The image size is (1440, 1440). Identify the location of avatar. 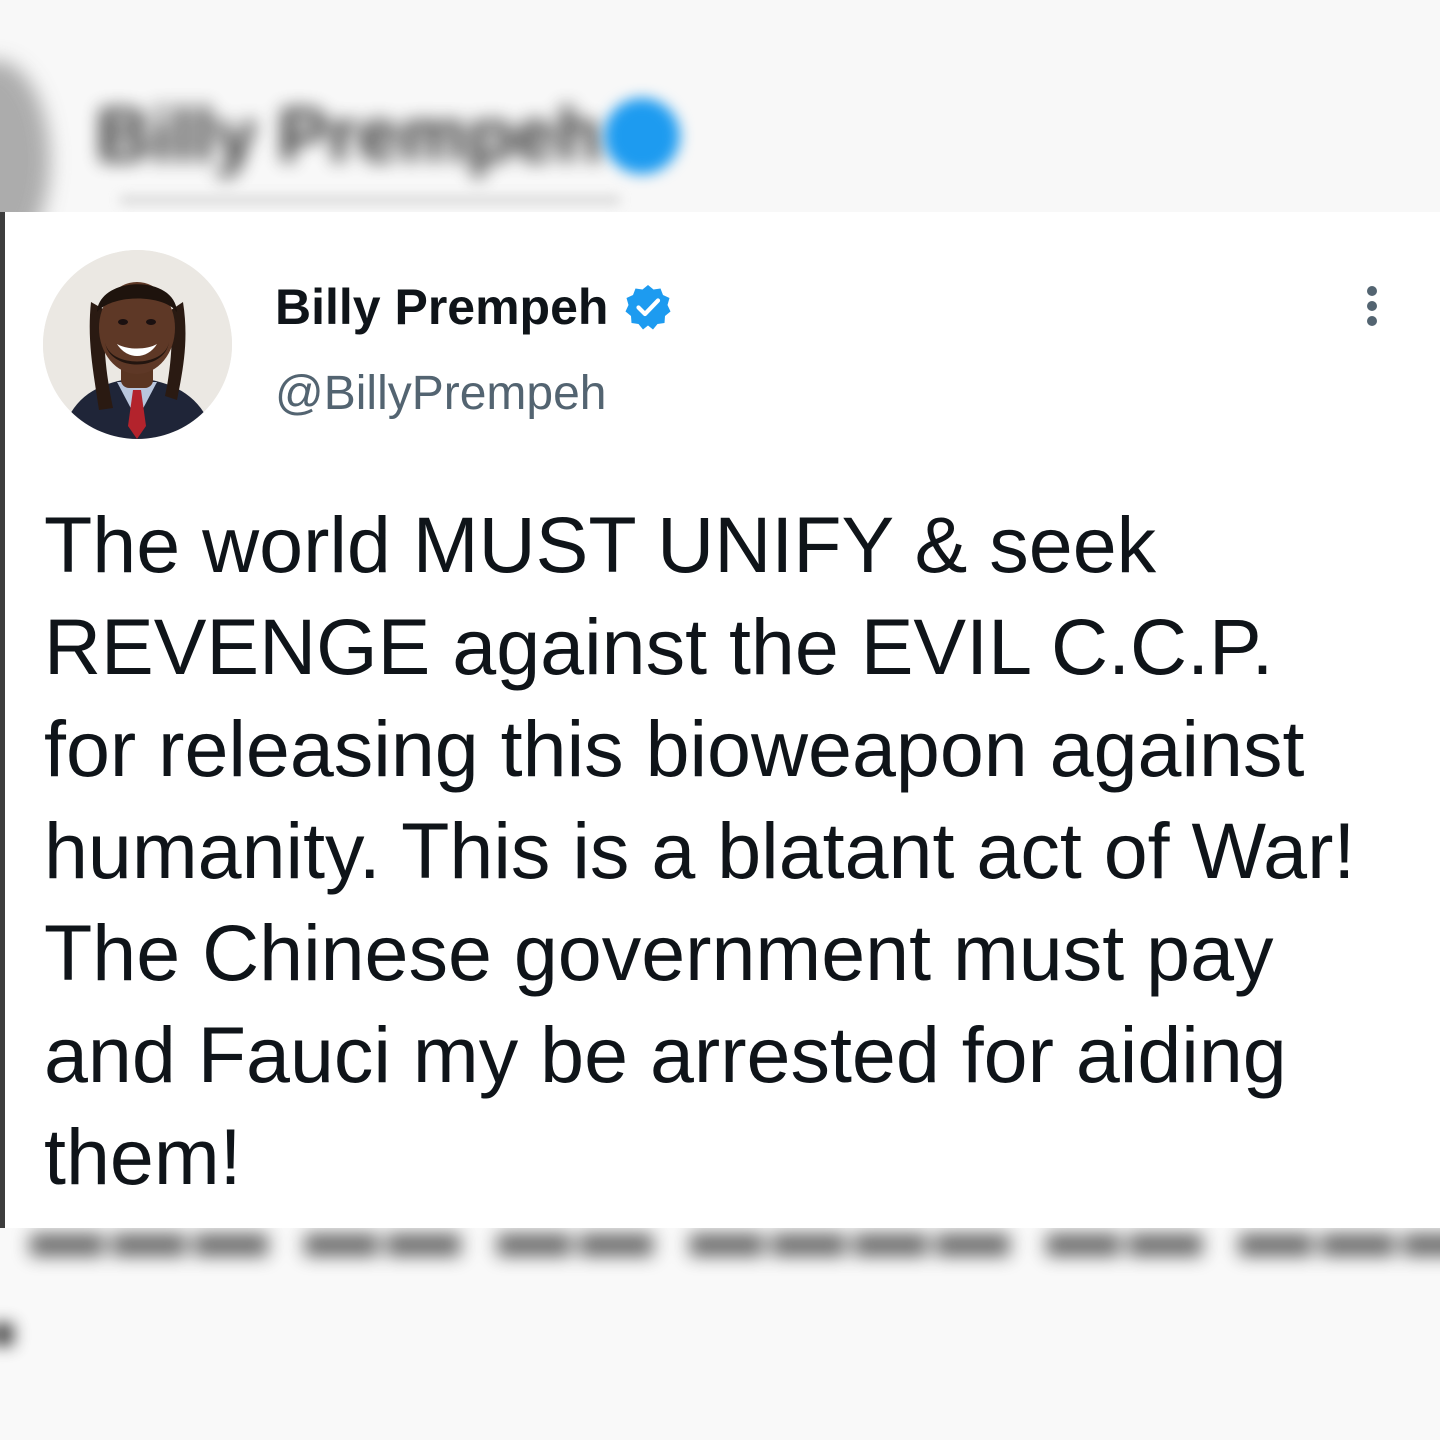
(137, 344).